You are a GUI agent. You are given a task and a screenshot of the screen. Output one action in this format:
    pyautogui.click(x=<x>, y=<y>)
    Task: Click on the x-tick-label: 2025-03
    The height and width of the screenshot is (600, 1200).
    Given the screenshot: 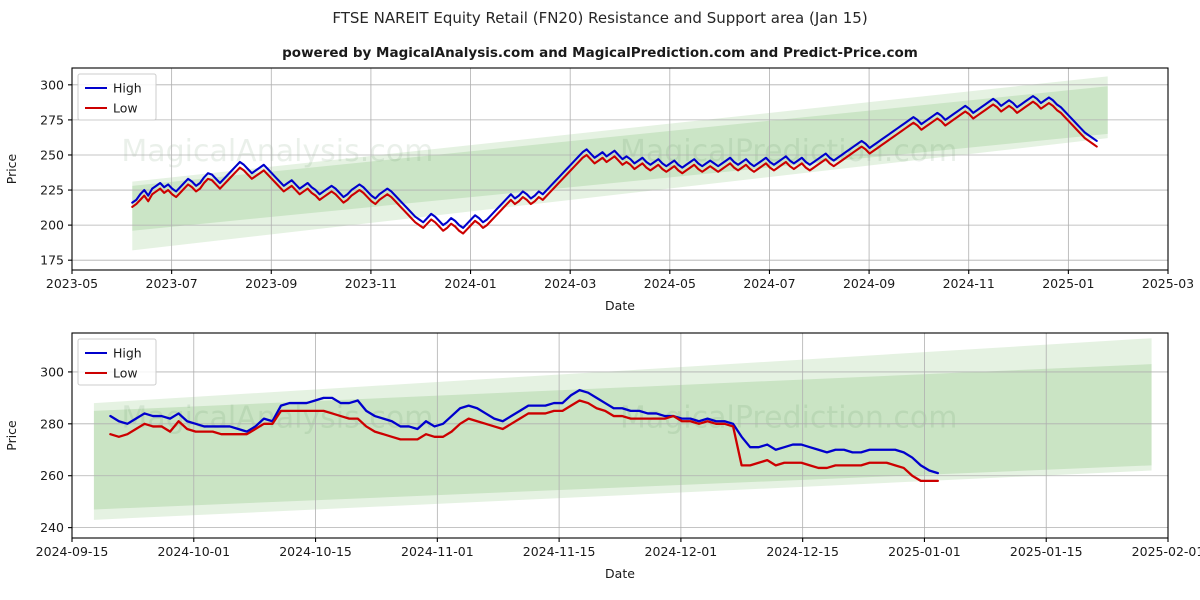 What is the action you would take?
    pyautogui.click(x=1168, y=283)
    